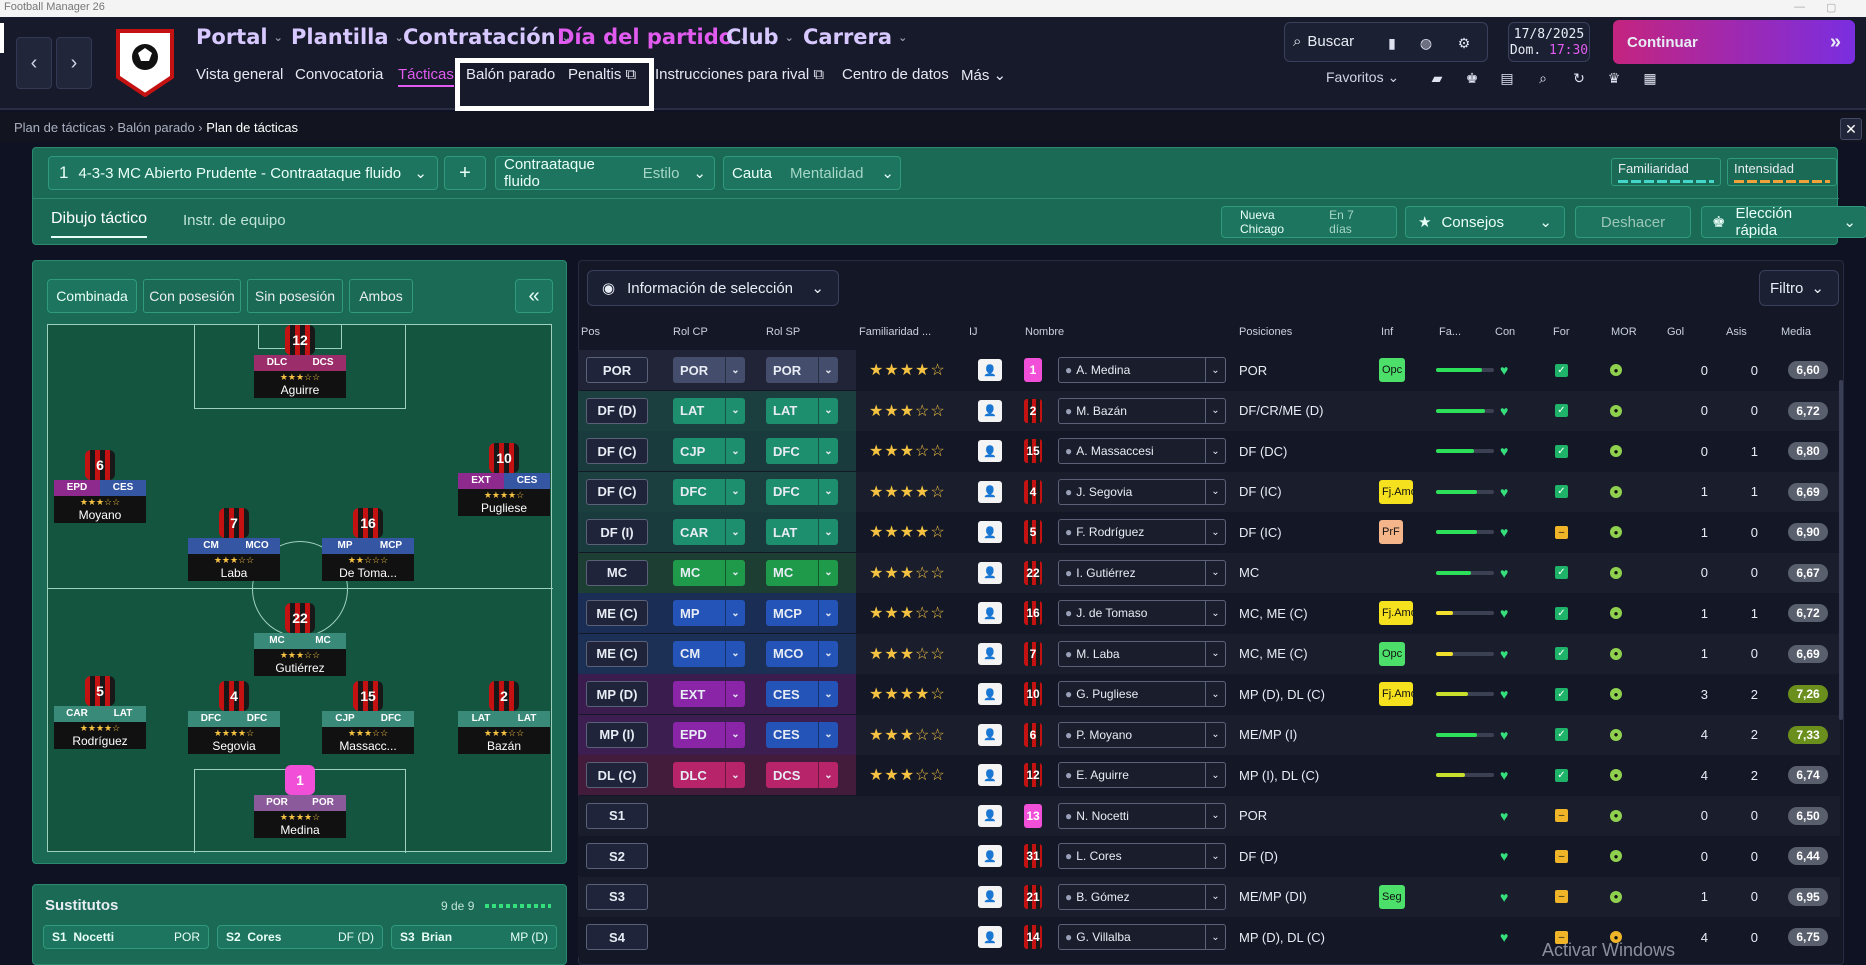  Describe the element at coordinates (1485, 222) in the screenshot. I see `advice-button: ★ Consejos ⌄` at that location.